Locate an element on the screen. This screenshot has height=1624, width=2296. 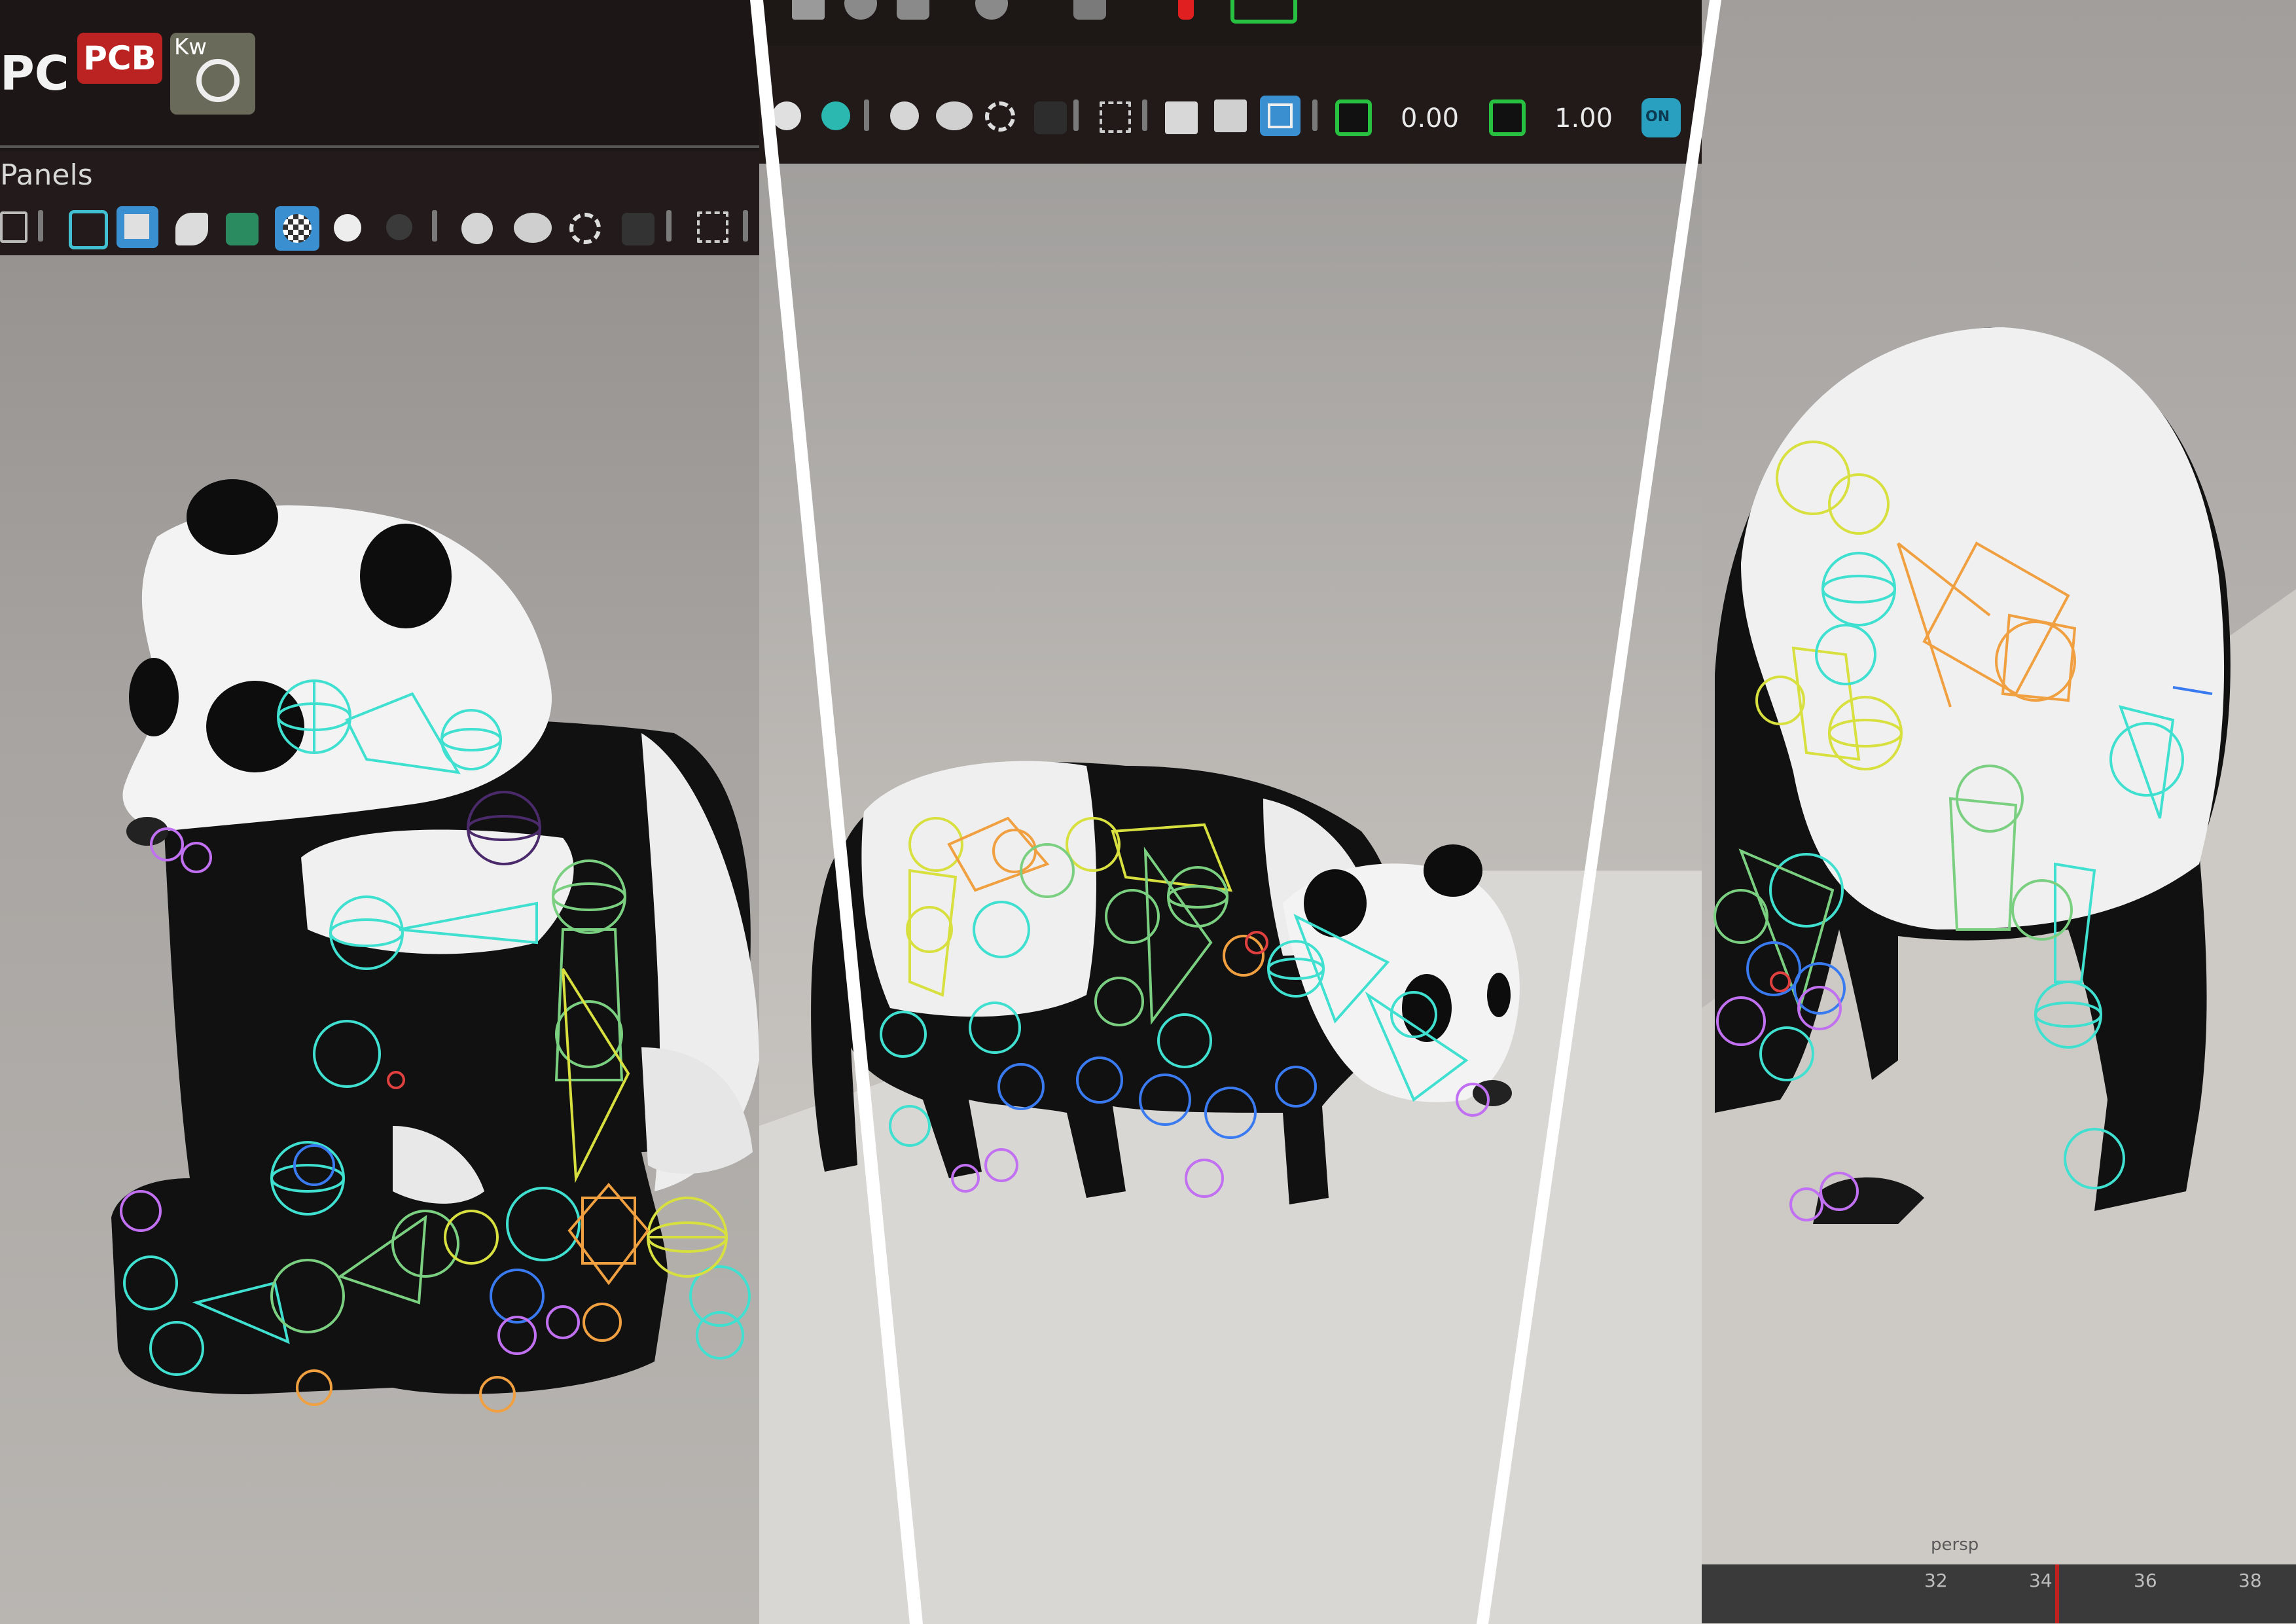
divider-left is located at coordinates (836, 812).